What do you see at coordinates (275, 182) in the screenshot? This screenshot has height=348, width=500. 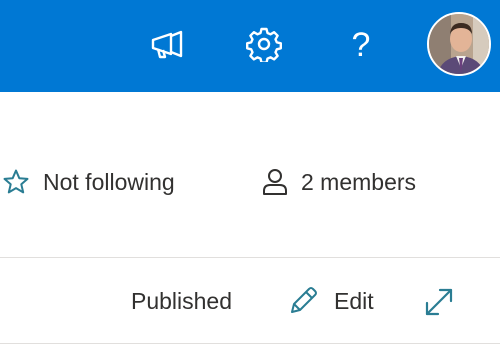 I see `person-icon` at bounding box center [275, 182].